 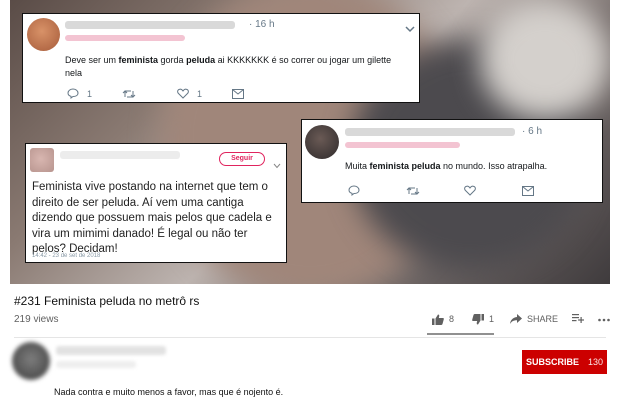 I want to click on more-horizontal-icon, so click(x=604, y=320).